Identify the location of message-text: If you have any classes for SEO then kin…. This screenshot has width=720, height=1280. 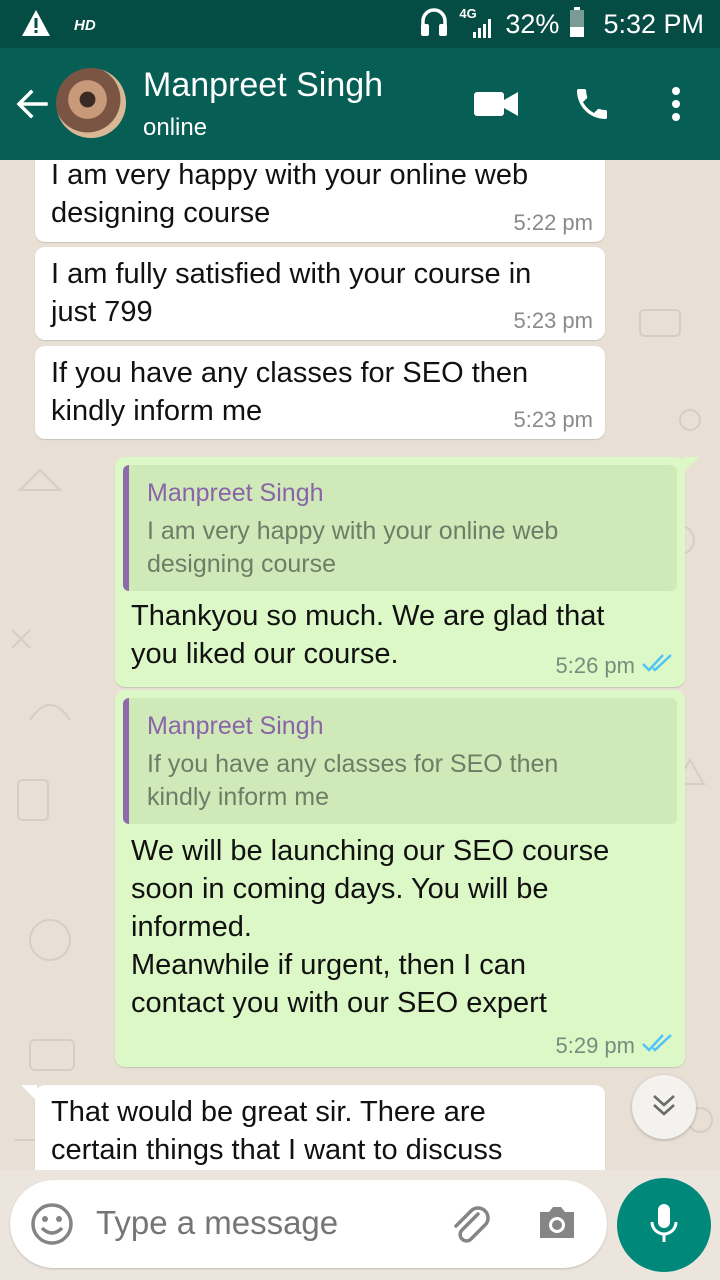
(290, 392).